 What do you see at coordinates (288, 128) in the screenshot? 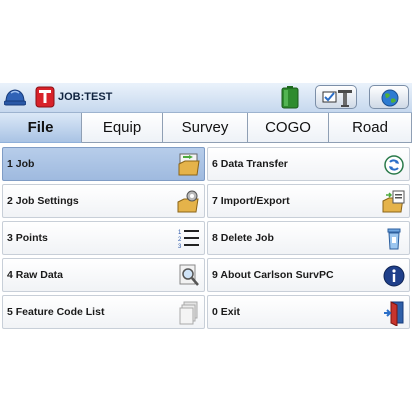
I see `tab-cogo: COGO` at bounding box center [288, 128].